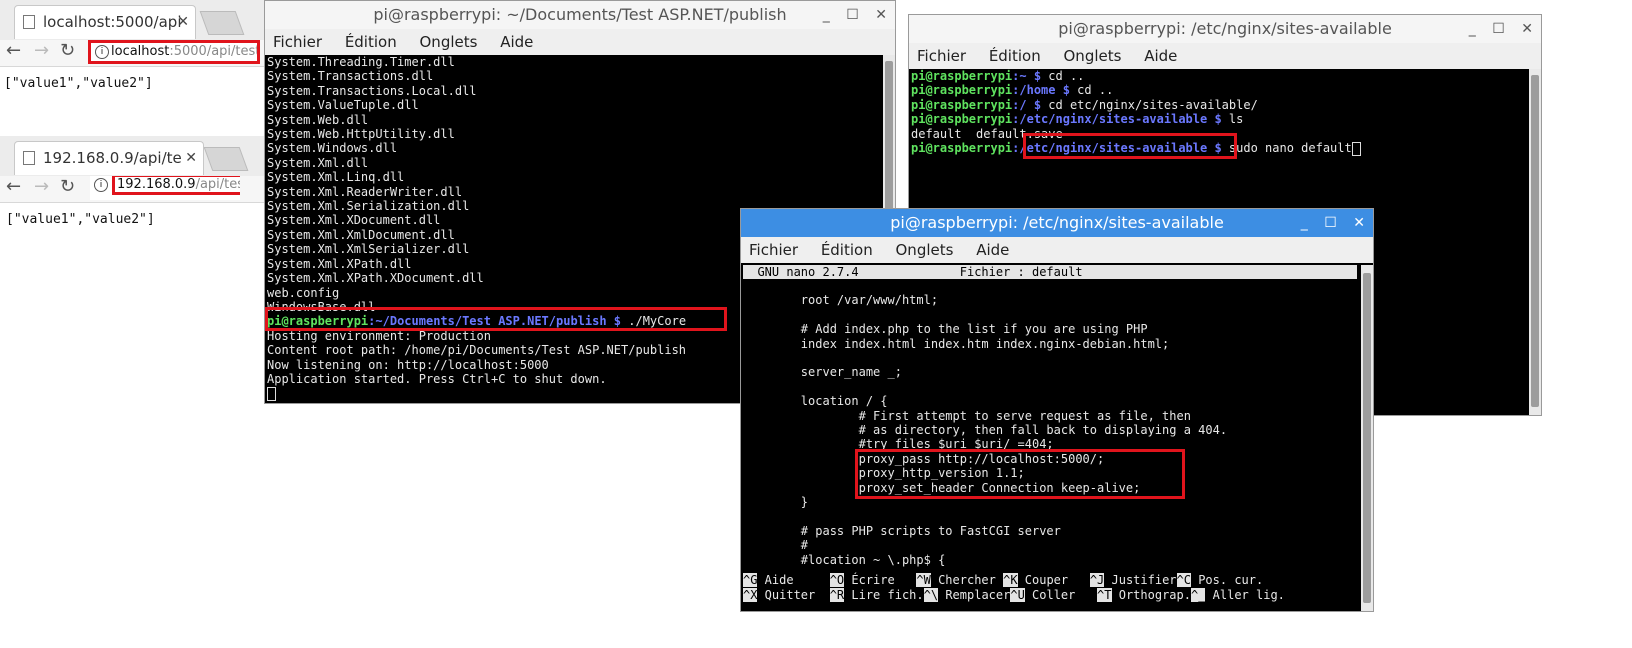  I want to click on shortcut-label: Lire fich., so click(884, 594).